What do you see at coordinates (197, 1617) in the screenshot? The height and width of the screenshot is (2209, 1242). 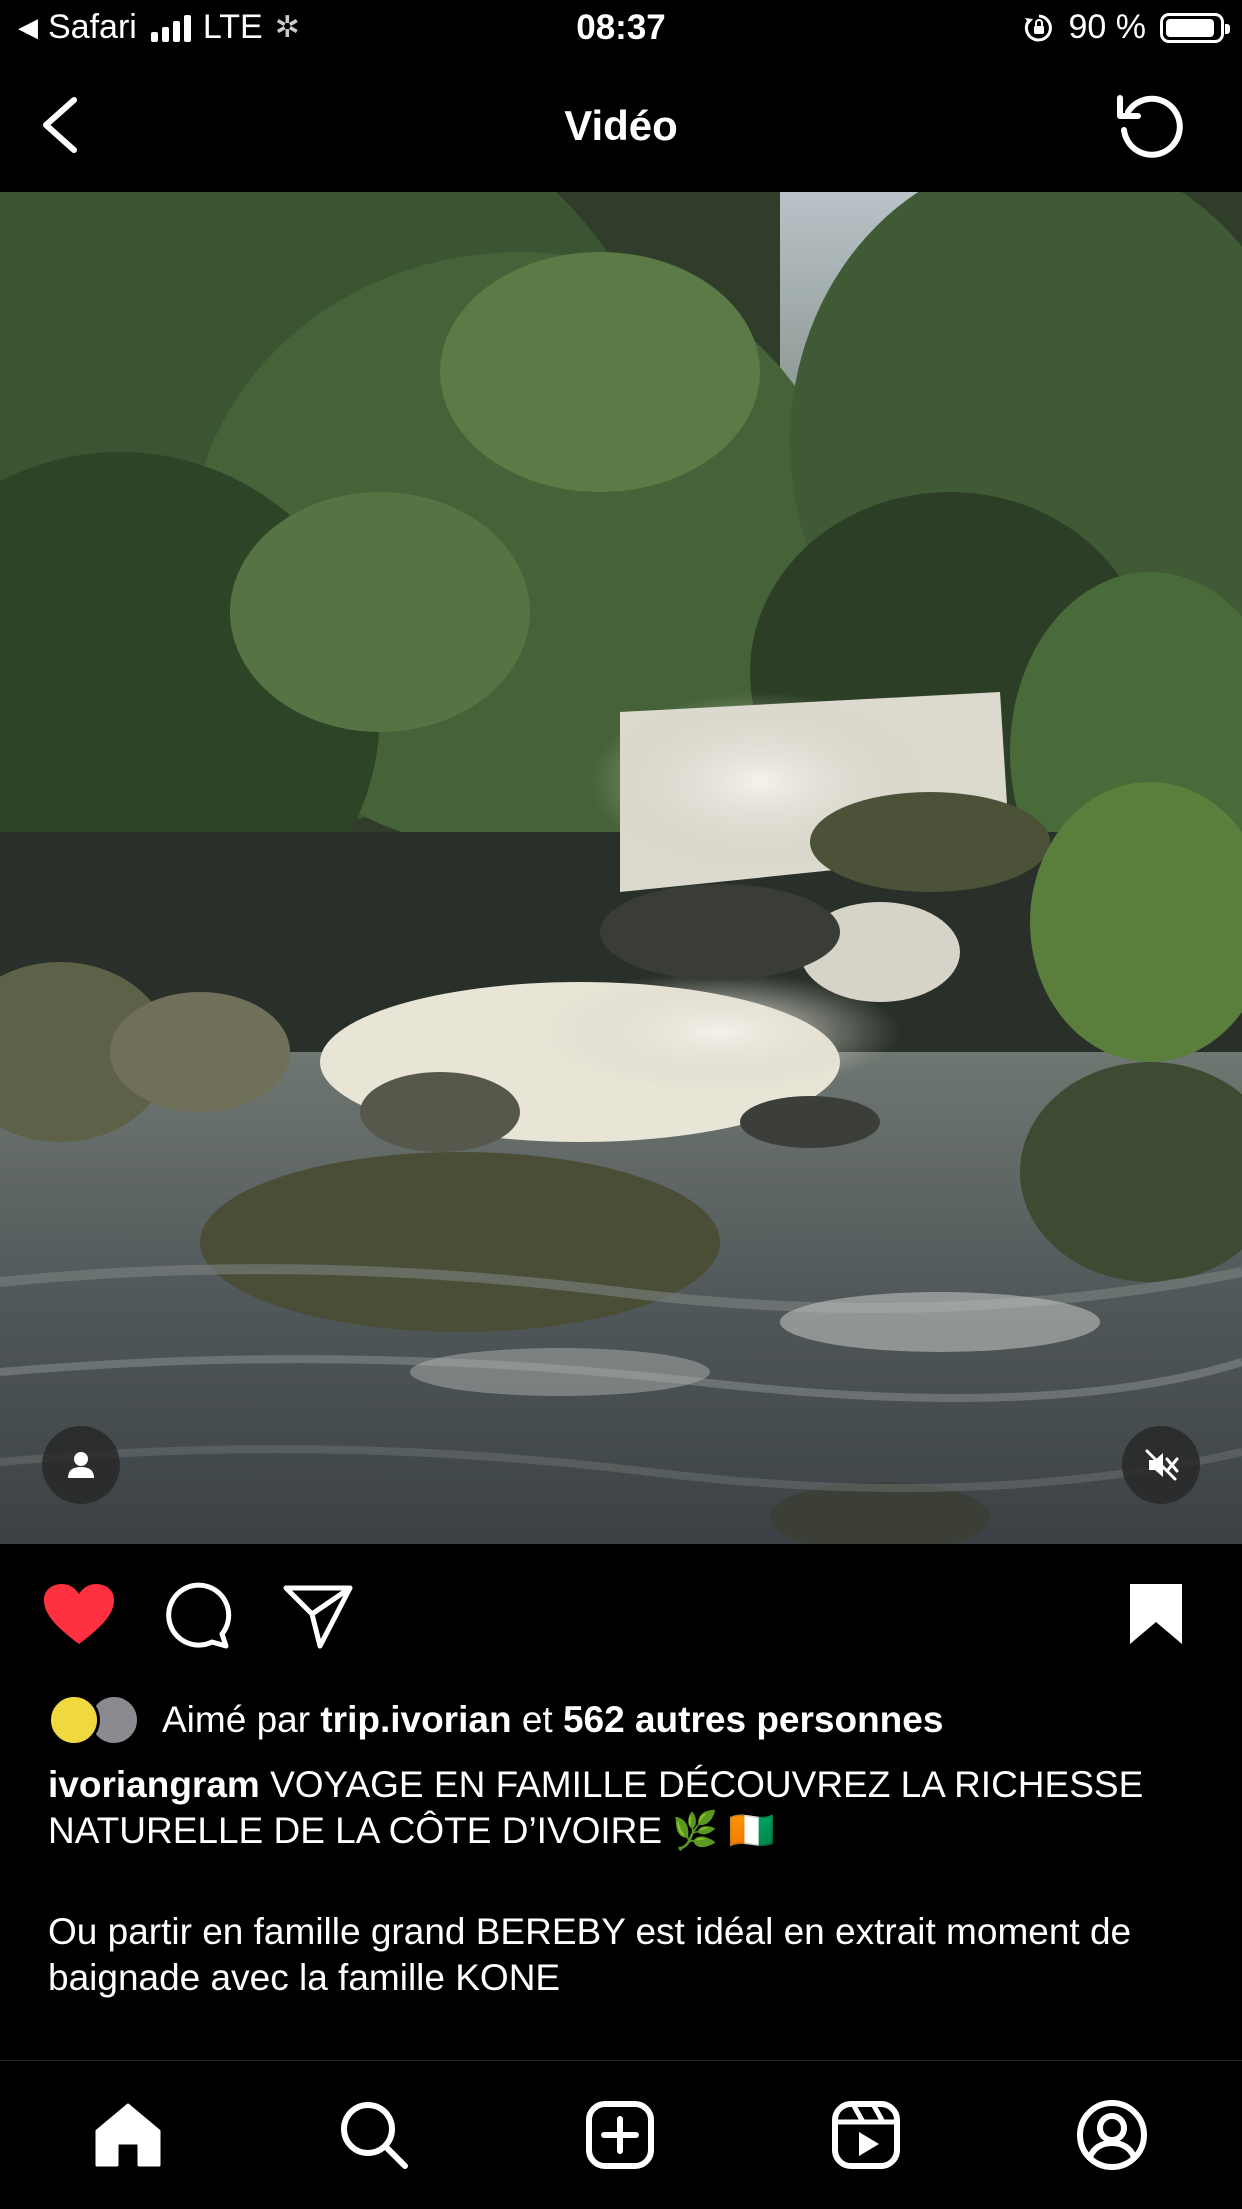 I see `comment-icon` at bounding box center [197, 1617].